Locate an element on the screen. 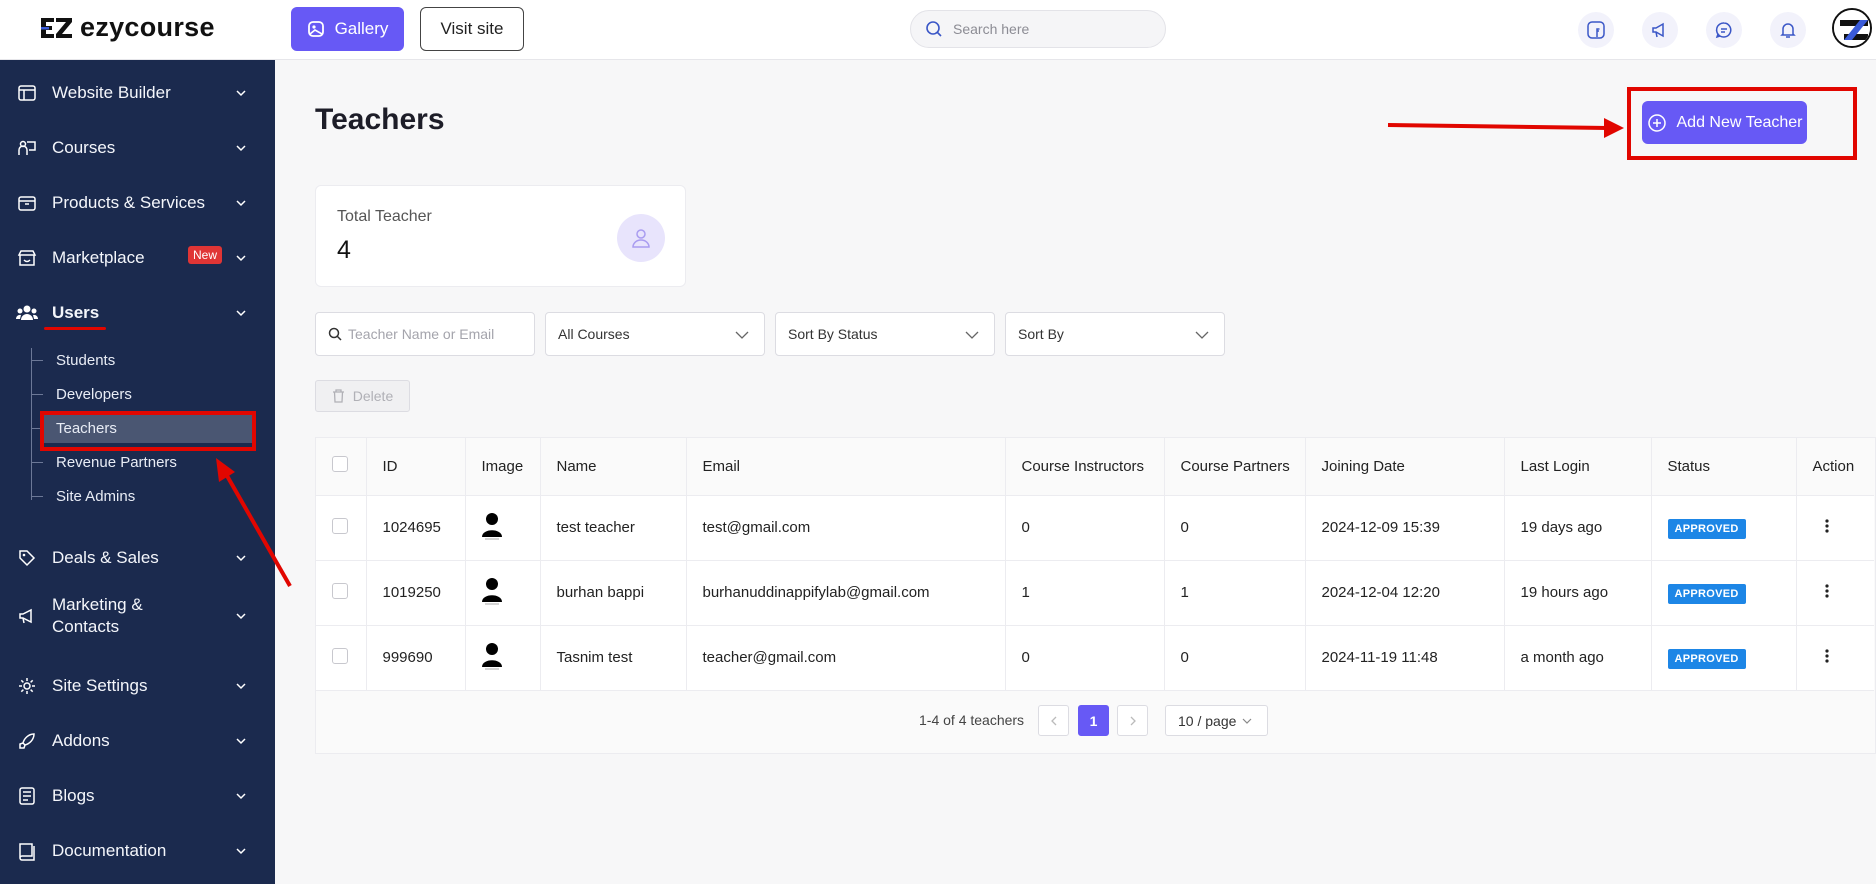  next-page-button is located at coordinates (1132, 720).